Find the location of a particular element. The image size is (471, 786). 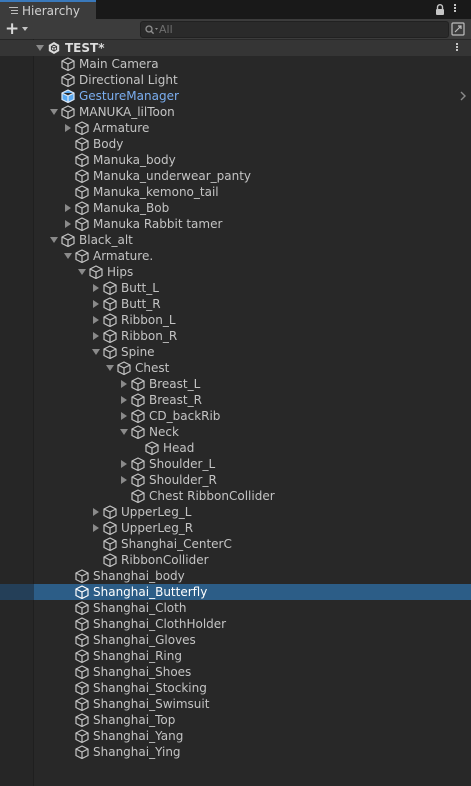

hierarchy-row-directional-light: Directional Light is located at coordinates (235, 80).